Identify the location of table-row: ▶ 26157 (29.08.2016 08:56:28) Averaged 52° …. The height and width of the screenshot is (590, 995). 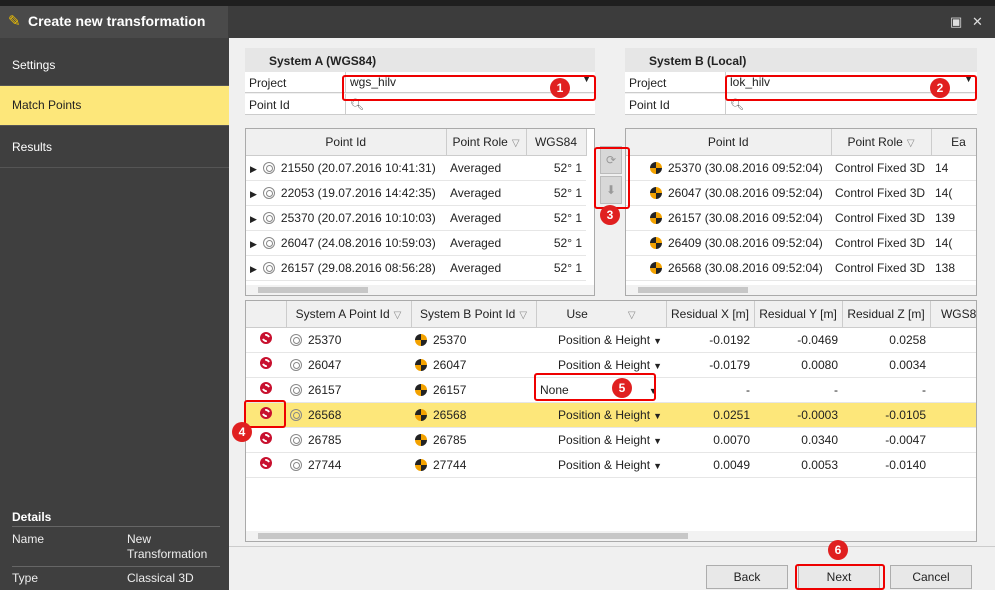
(416, 268).